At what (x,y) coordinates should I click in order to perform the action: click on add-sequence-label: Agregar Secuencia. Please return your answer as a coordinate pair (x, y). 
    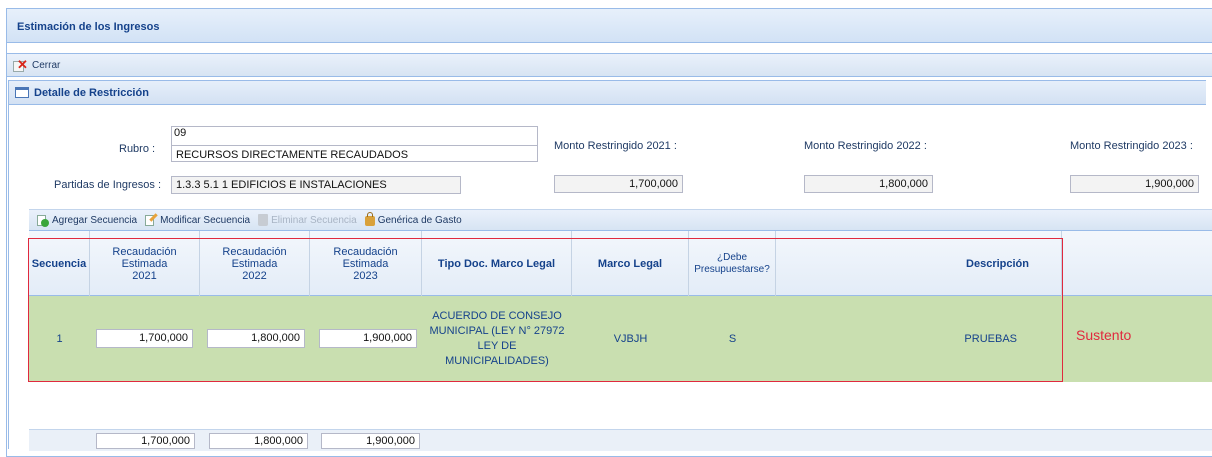
    Looking at the image, I should click on (95, 220).